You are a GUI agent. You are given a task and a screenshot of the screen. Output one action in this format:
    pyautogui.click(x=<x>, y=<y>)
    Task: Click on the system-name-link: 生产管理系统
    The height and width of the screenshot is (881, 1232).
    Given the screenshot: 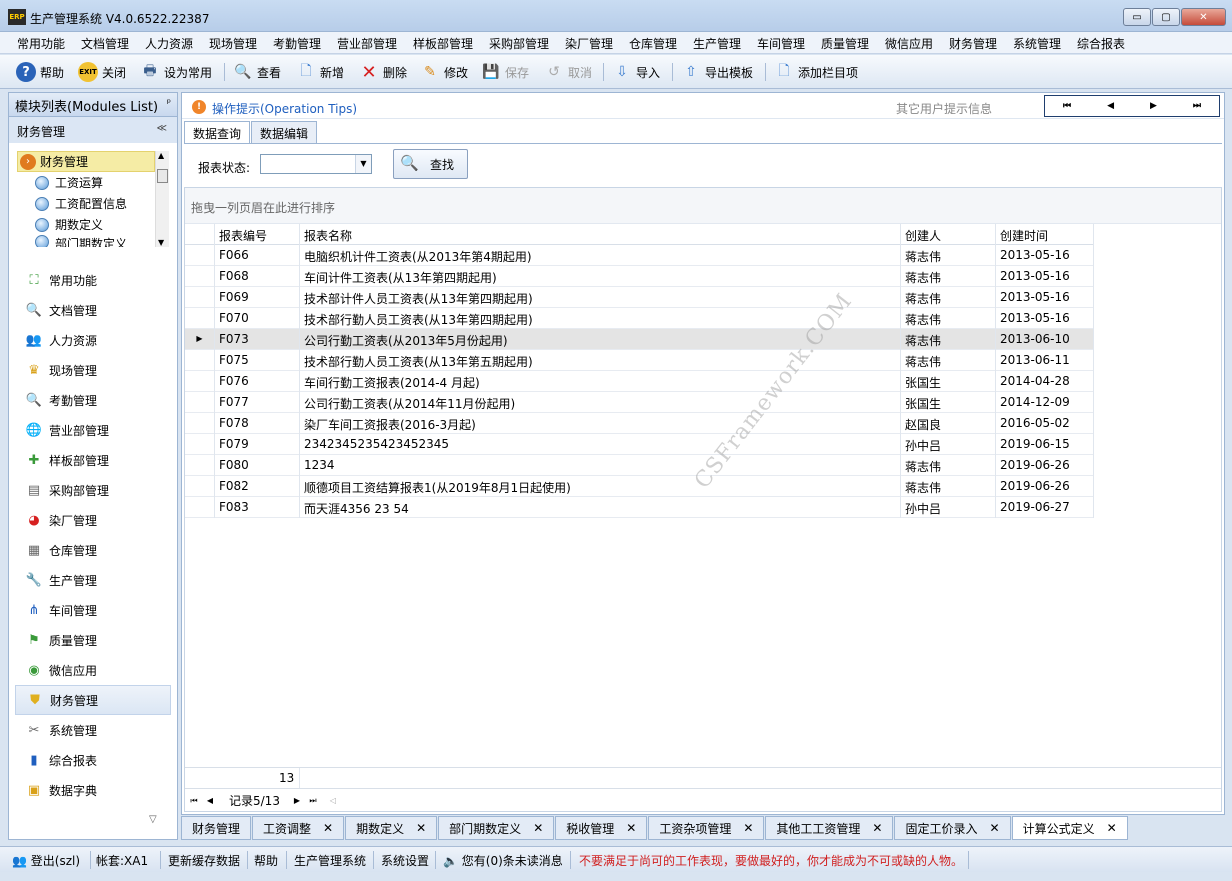 What is the action you would take?
    pyautogui.click(x=330, y=860)
    